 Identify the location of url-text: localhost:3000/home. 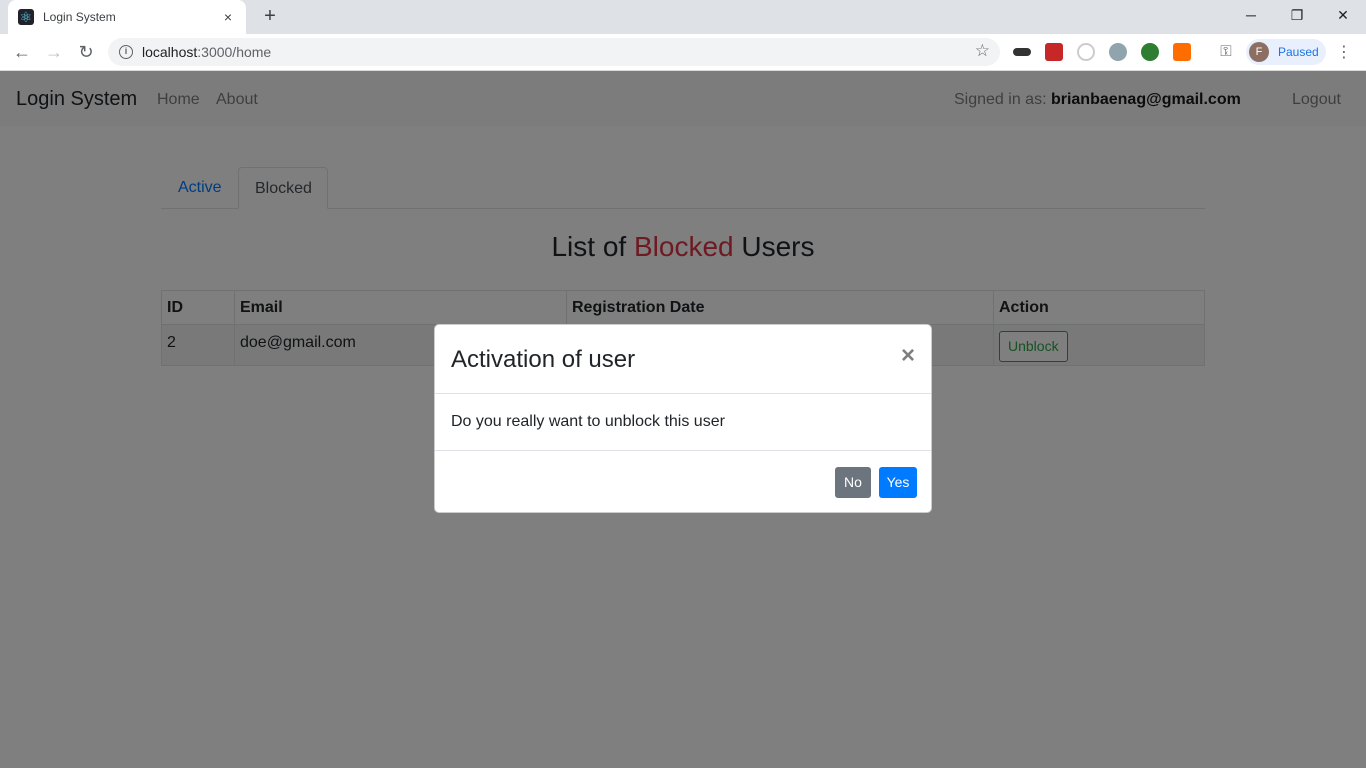
(206, 52).